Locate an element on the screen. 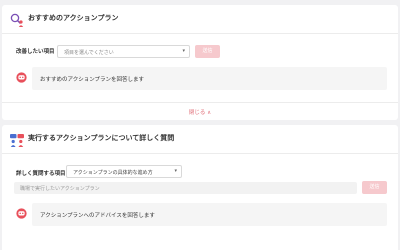 This screenshot has height=250, width=400. detail-submit-button: 送信 is located at coordinates (374, 187).